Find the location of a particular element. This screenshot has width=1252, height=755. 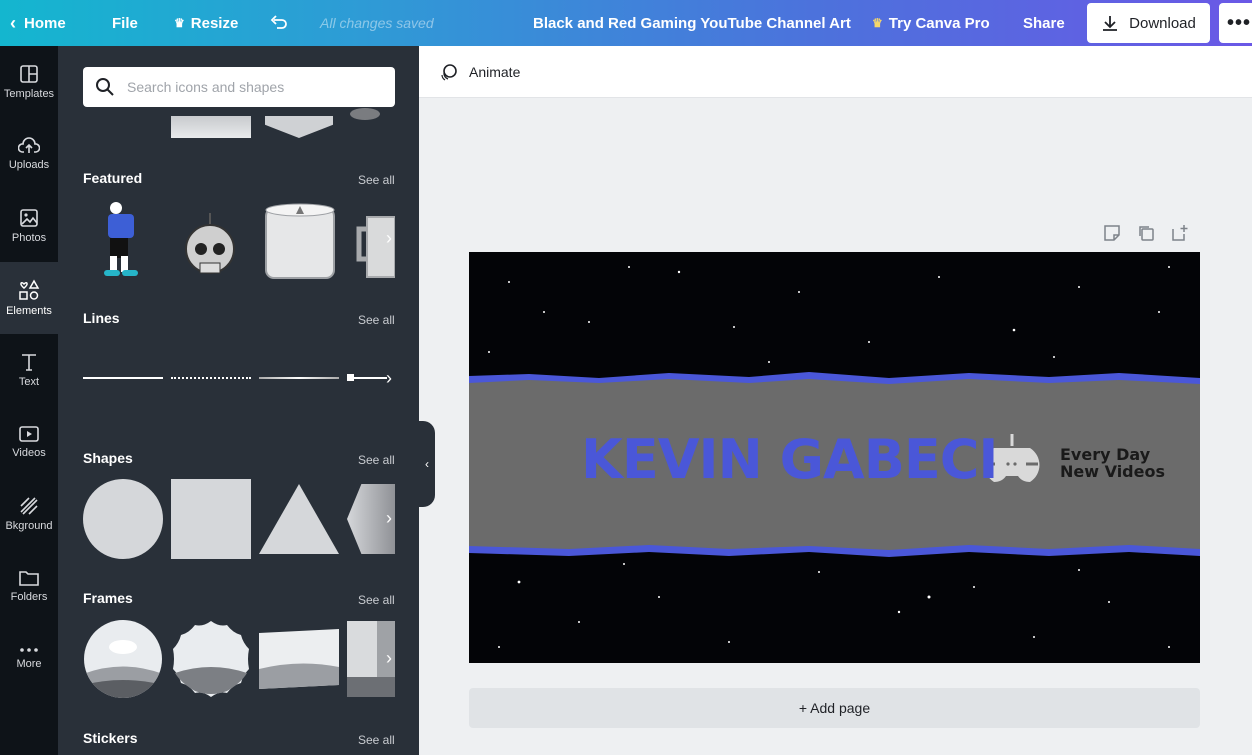

triangle-shape-thumb is located at coordinates (299, 519).